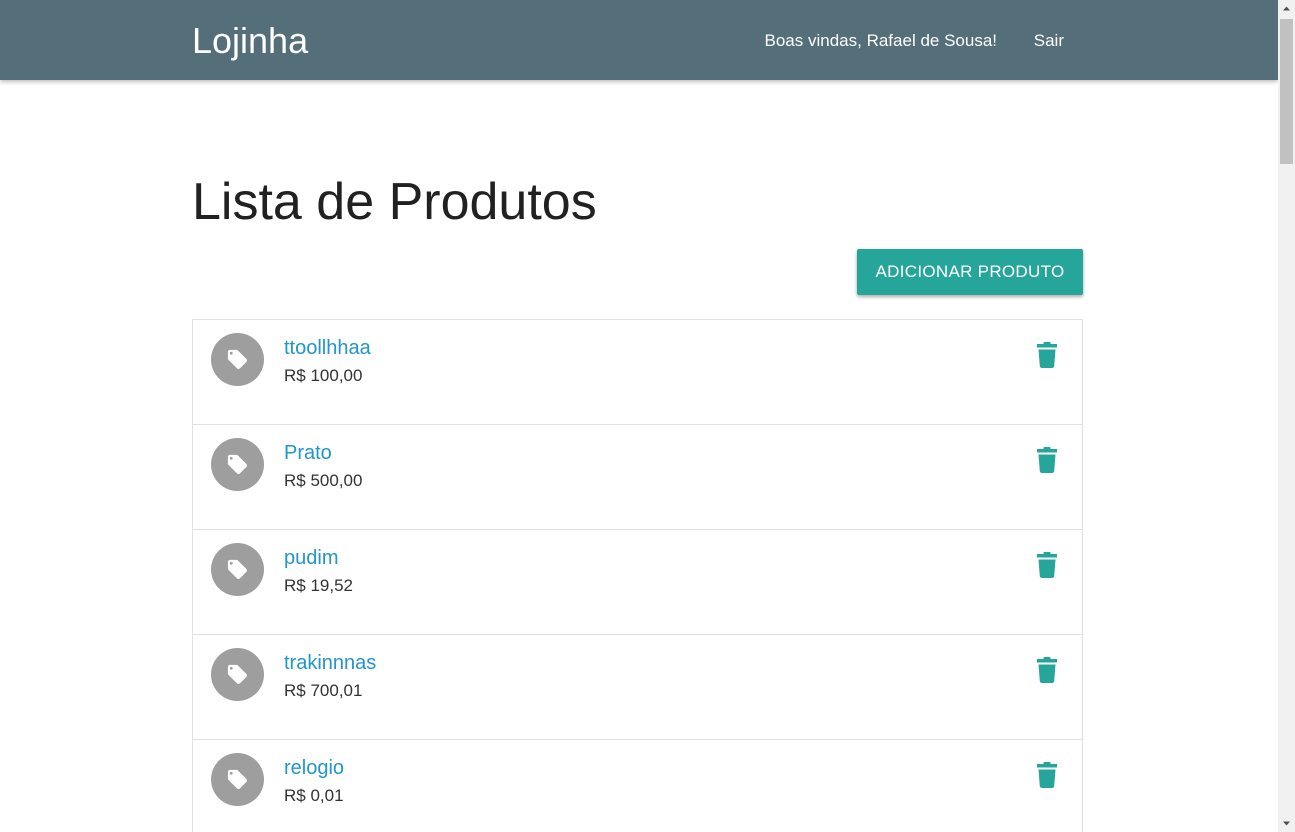  What do you see at coordinates (637, 786) in the screenshot?
I see `list-item: relogio R$ 0,01` at bounding box center [637, 786].